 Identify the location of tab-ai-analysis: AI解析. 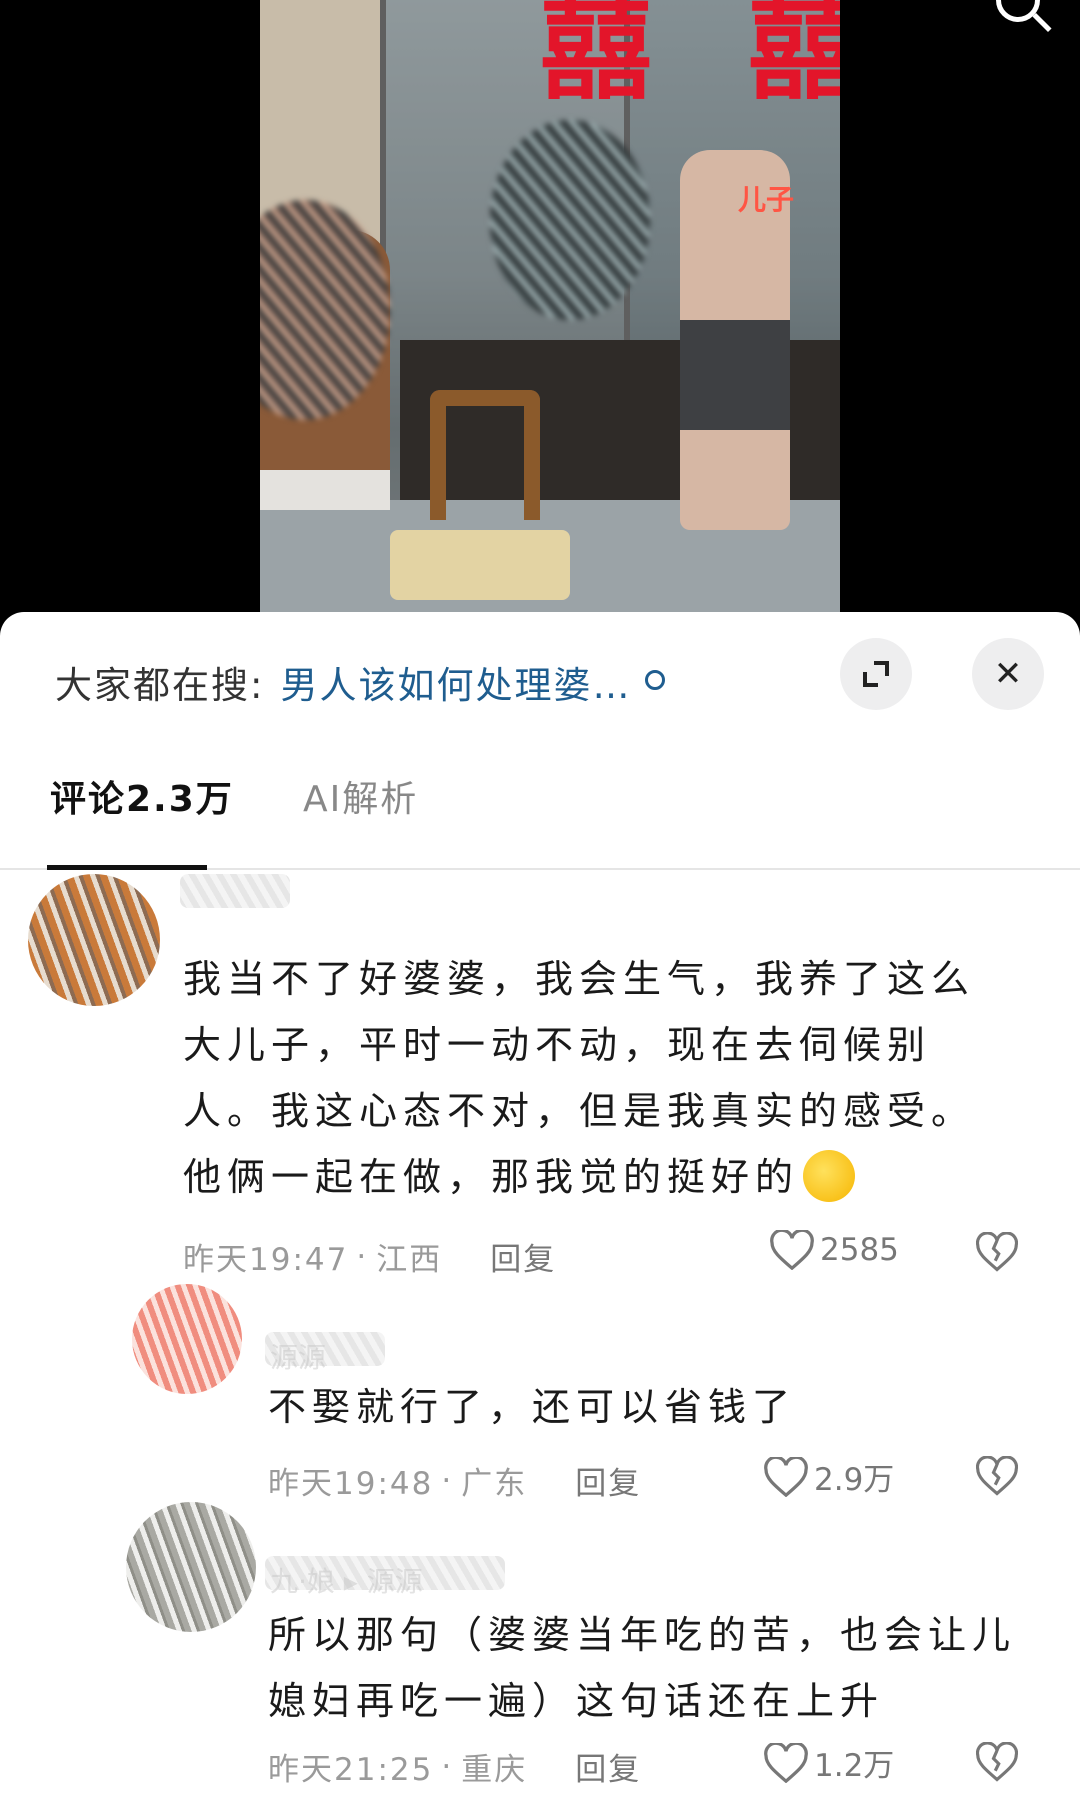
(360, 796).